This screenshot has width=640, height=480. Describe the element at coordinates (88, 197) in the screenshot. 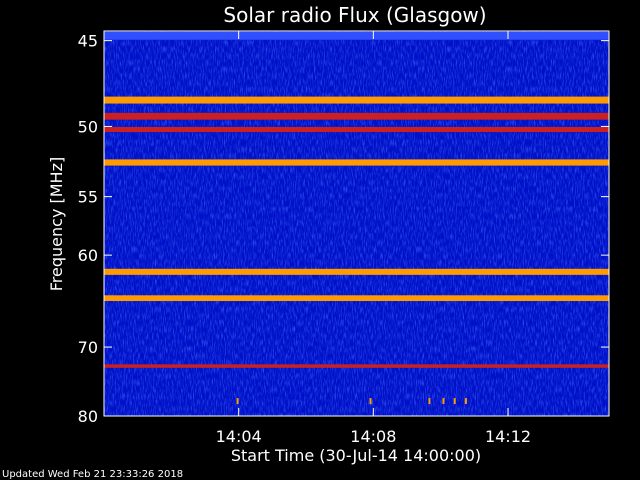

I see `y-tick-label-55: 55` at that location.